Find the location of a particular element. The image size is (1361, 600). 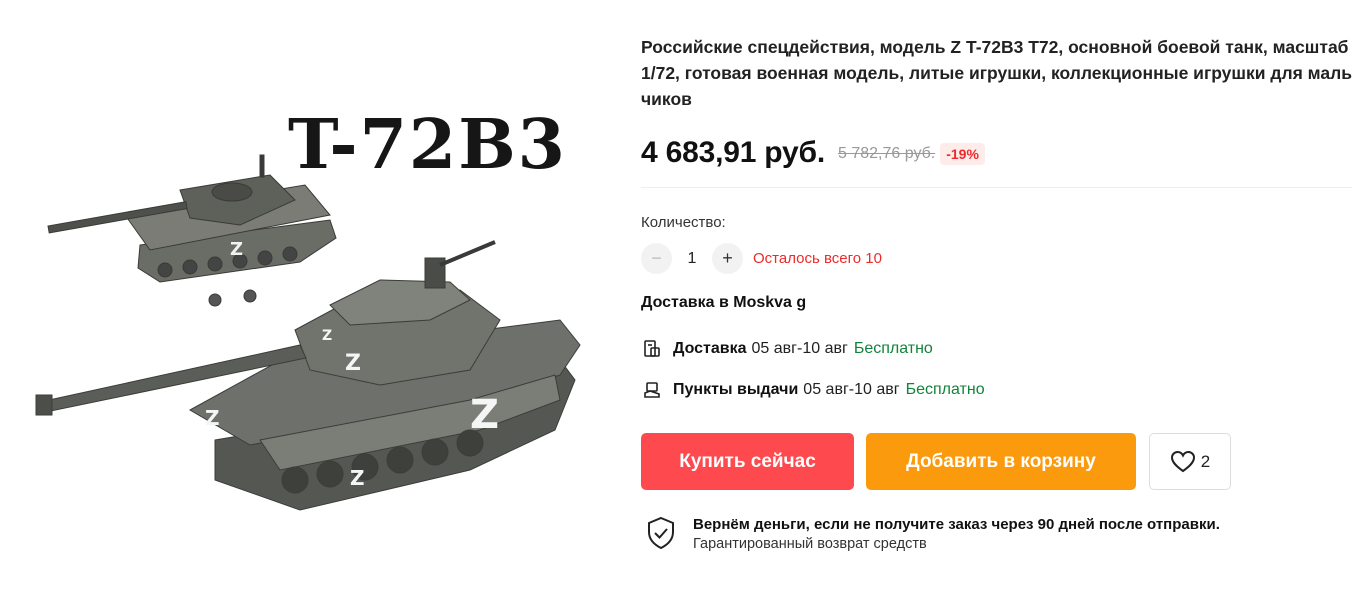

wishlist-count: 2 is located at coordinates (1205, 461).